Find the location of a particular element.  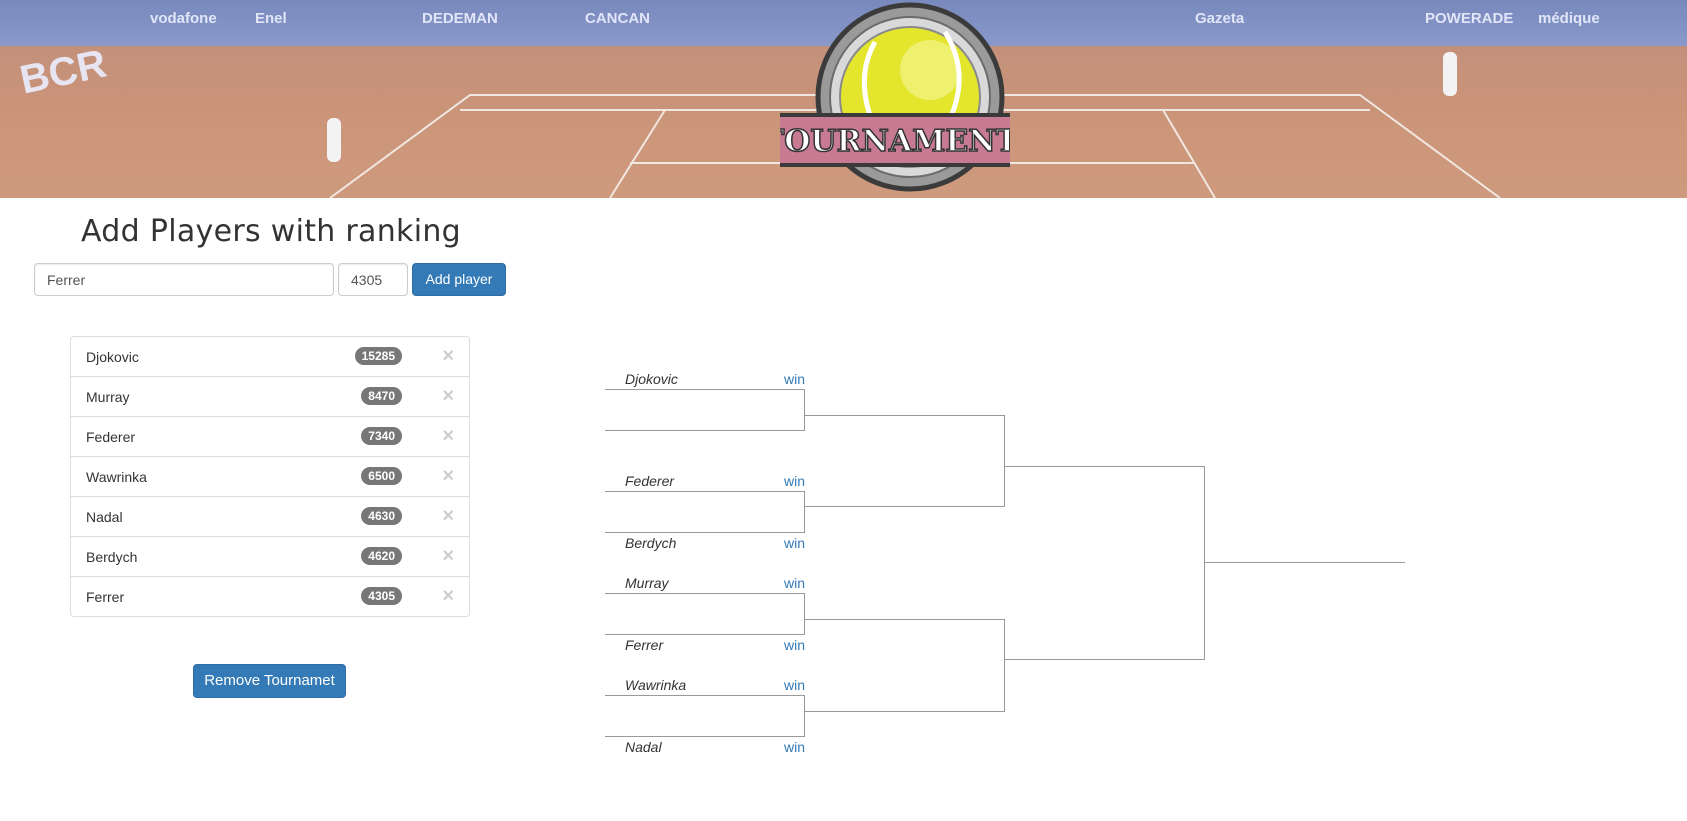

player-name-input is located at coordinates (184, 279).